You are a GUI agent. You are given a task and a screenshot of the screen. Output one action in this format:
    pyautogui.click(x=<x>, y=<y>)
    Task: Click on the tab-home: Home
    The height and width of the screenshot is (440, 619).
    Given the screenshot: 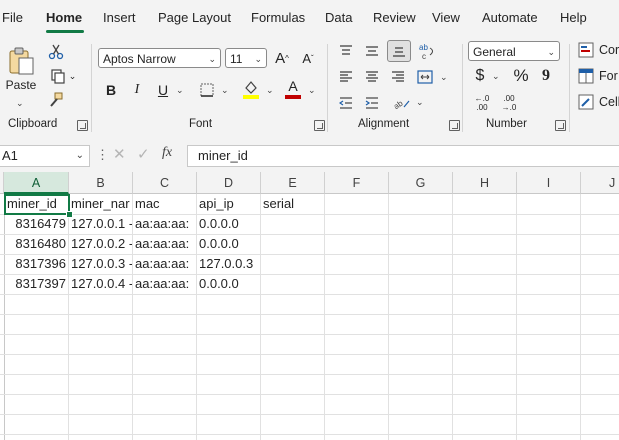 What is the action you would take?
    pyautogui.click(x=64, y=17)
    